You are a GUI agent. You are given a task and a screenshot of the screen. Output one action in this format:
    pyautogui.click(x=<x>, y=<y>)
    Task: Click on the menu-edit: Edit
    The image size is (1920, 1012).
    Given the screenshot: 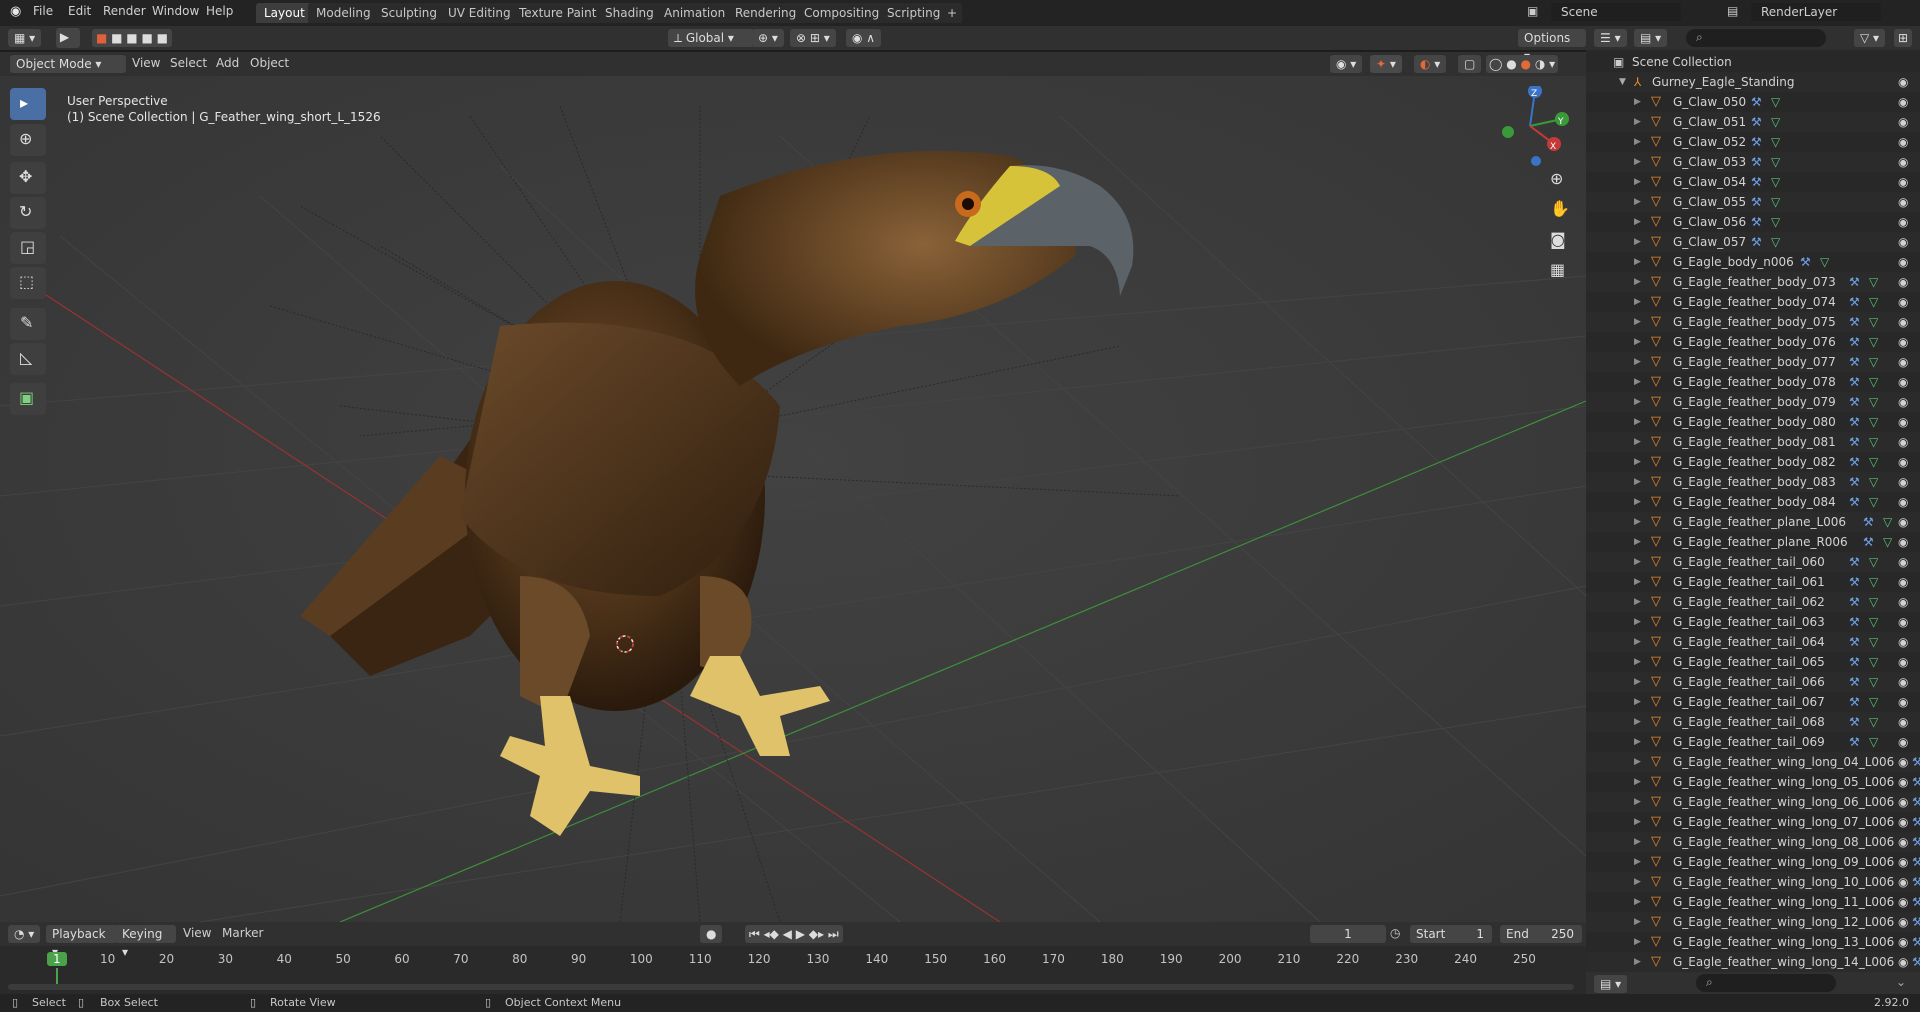 What is the action you would take?
    pyautogui.click(x=79, y=11)
    